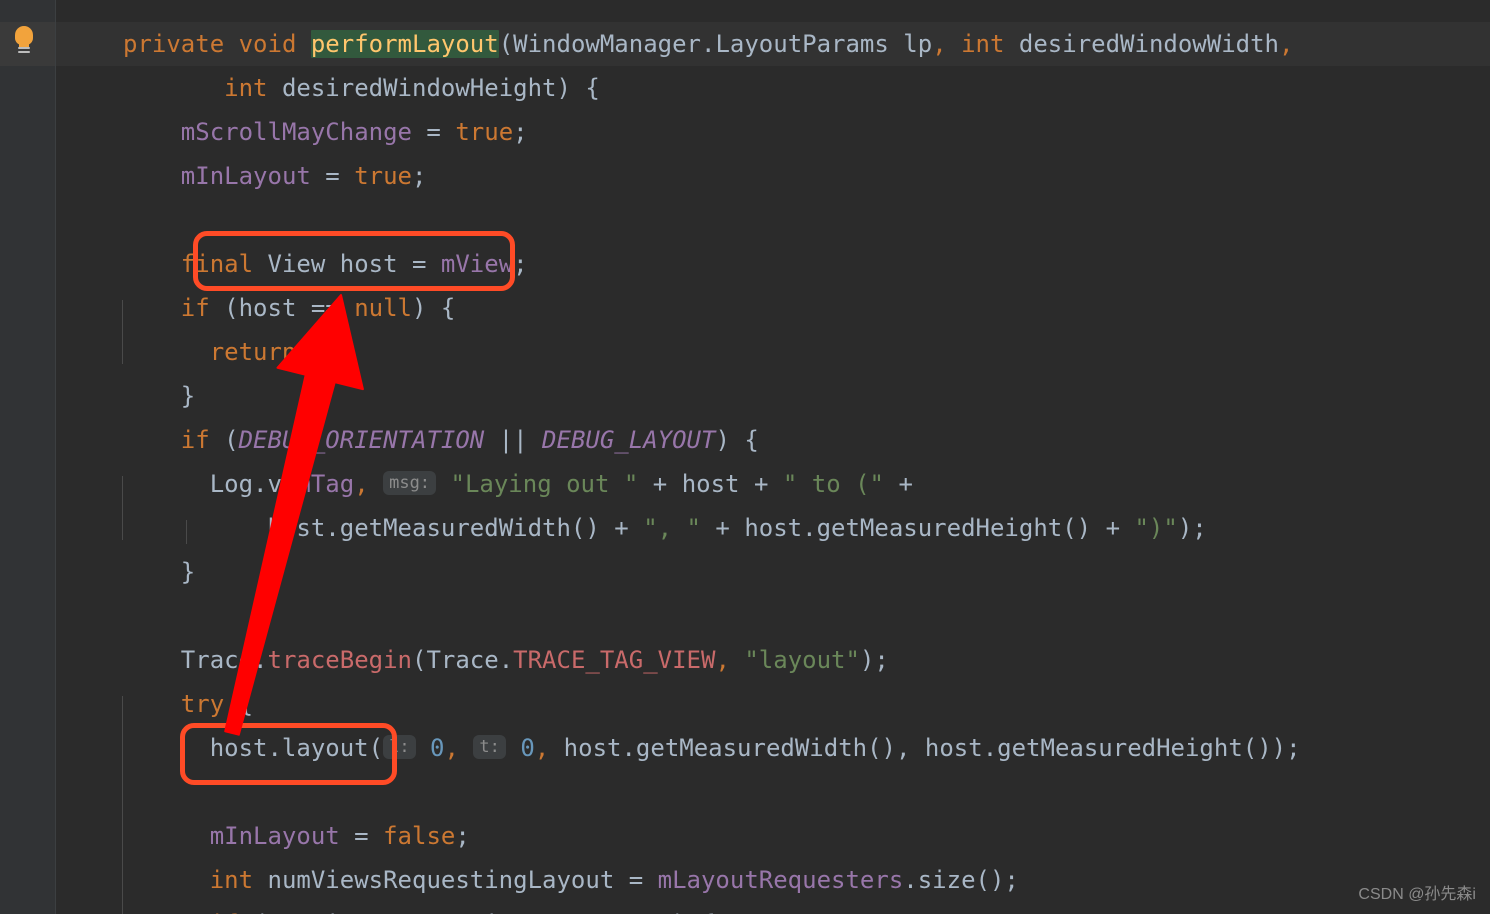 The height and width of the screenshot is (914, 1490). I want to click on code-token: numViewsRequestingLayout =, so click(455, 880).